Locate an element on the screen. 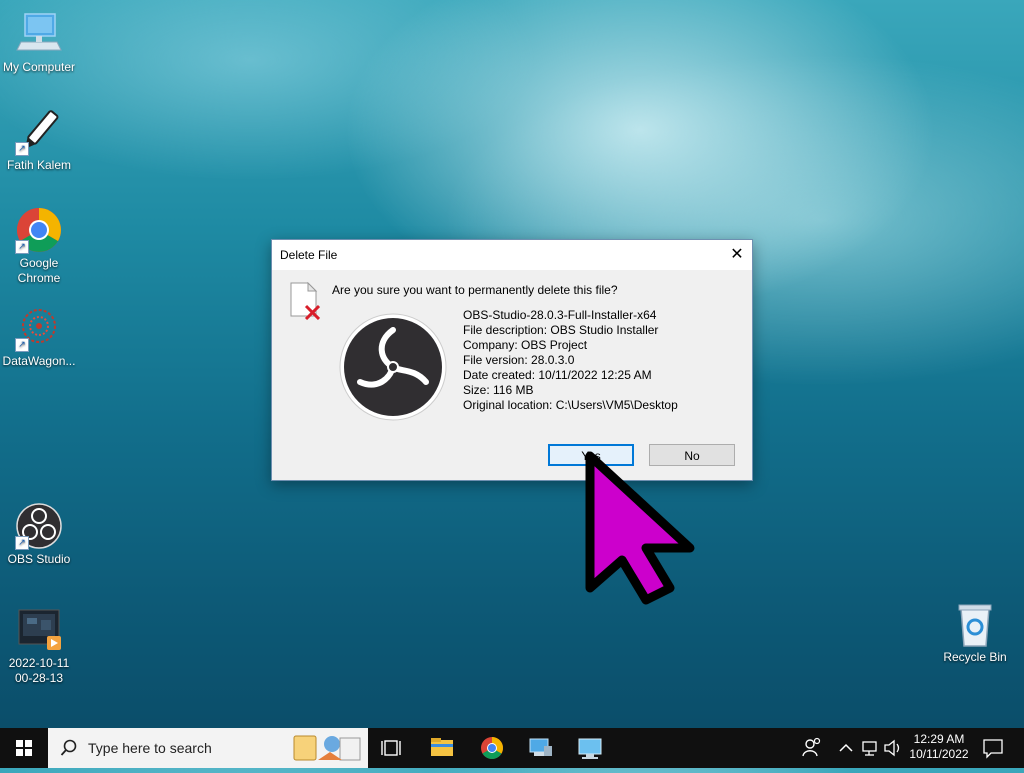  desktop-icon-video-file: 2022-10-11 00-28-13 is located at coordinates (39, 646).